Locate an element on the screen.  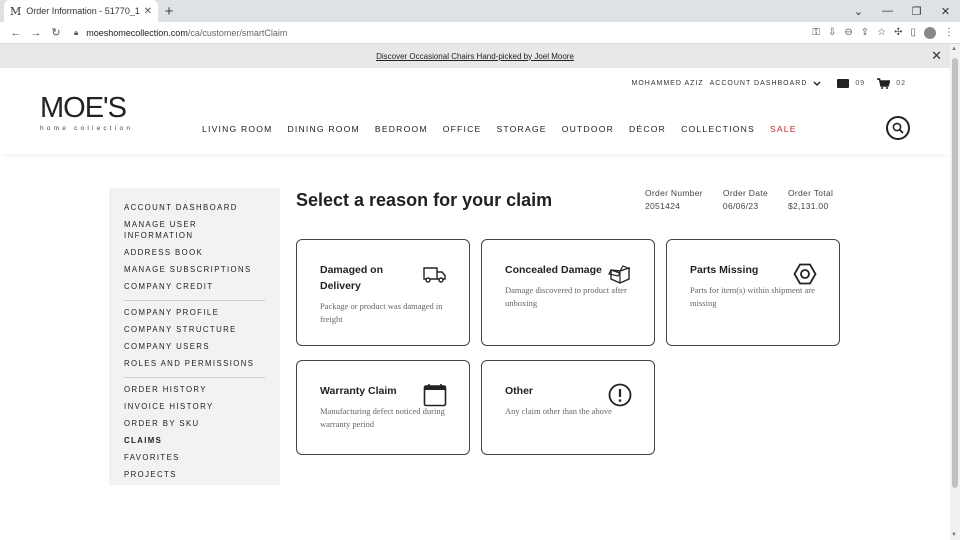
claim-card-title: Parts Missing is located at coordinates (724, 270).